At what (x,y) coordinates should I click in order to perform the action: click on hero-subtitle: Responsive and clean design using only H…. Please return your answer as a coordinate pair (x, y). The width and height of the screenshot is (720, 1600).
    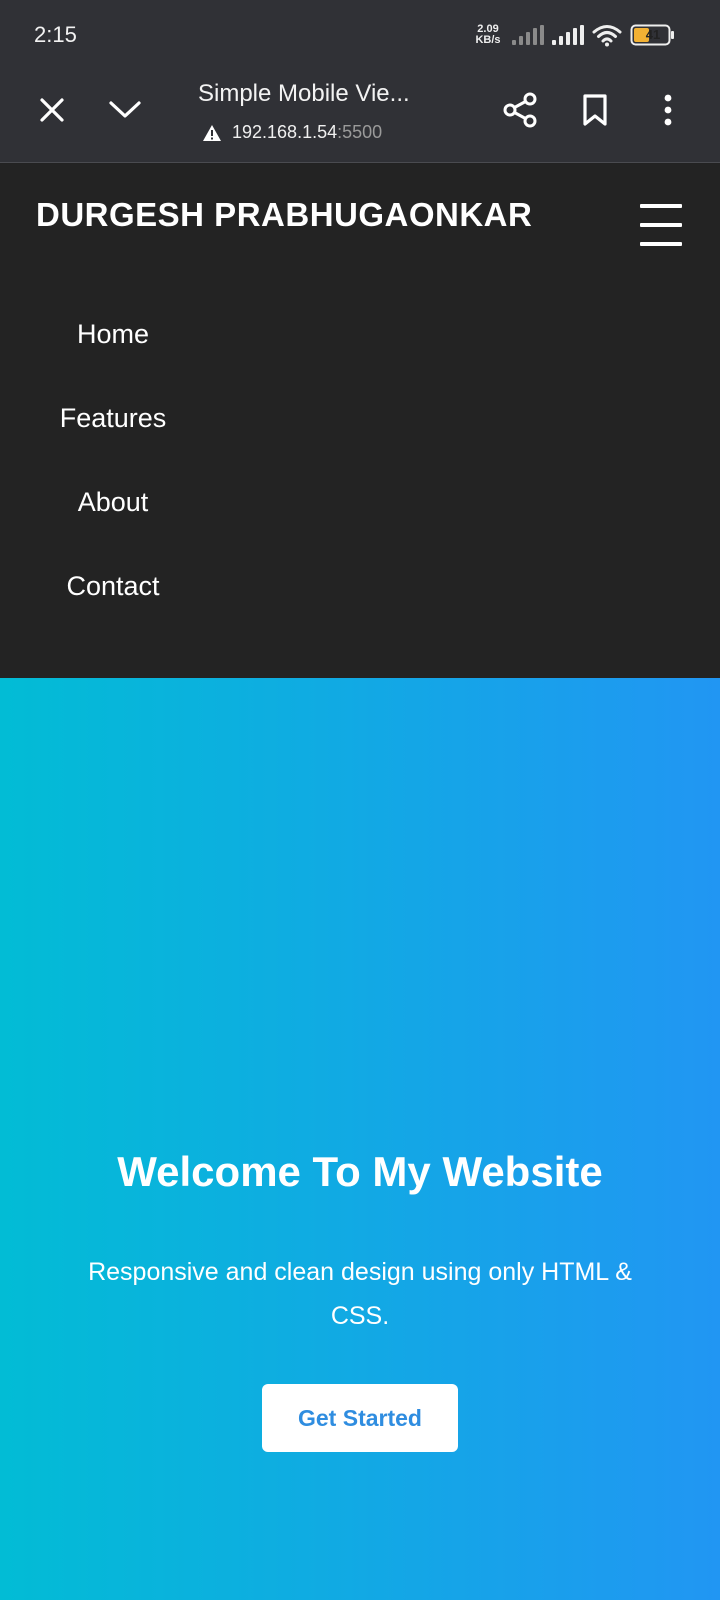
    Looking at the image, I should click on (360, 1294).